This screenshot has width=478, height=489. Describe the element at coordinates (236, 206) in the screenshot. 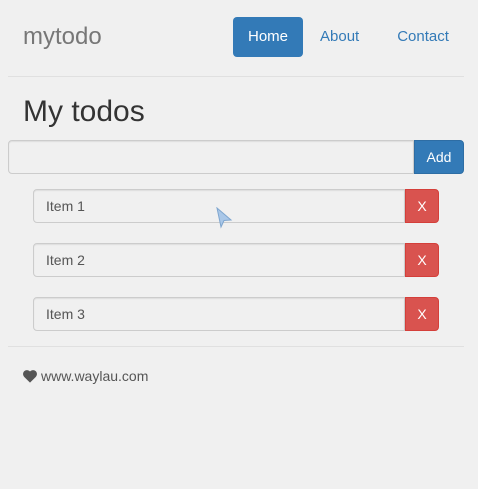

I see `todo-item: Item 1 X` at that location.